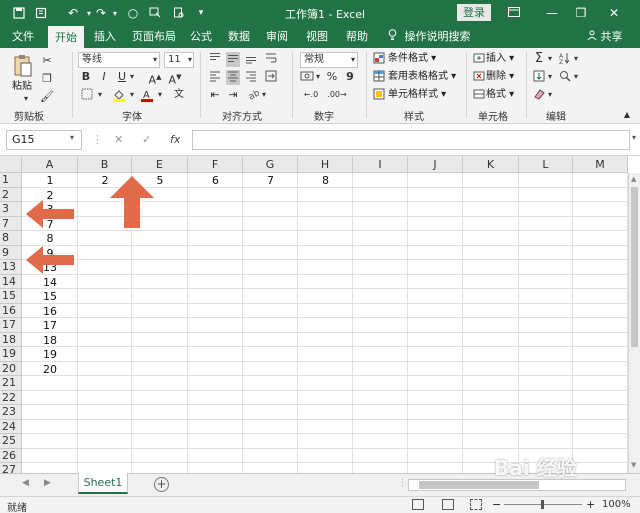 This screenshot has width=640, height=513. I want to click on decrease-indent-icon: ⇤, so click(215, 95).